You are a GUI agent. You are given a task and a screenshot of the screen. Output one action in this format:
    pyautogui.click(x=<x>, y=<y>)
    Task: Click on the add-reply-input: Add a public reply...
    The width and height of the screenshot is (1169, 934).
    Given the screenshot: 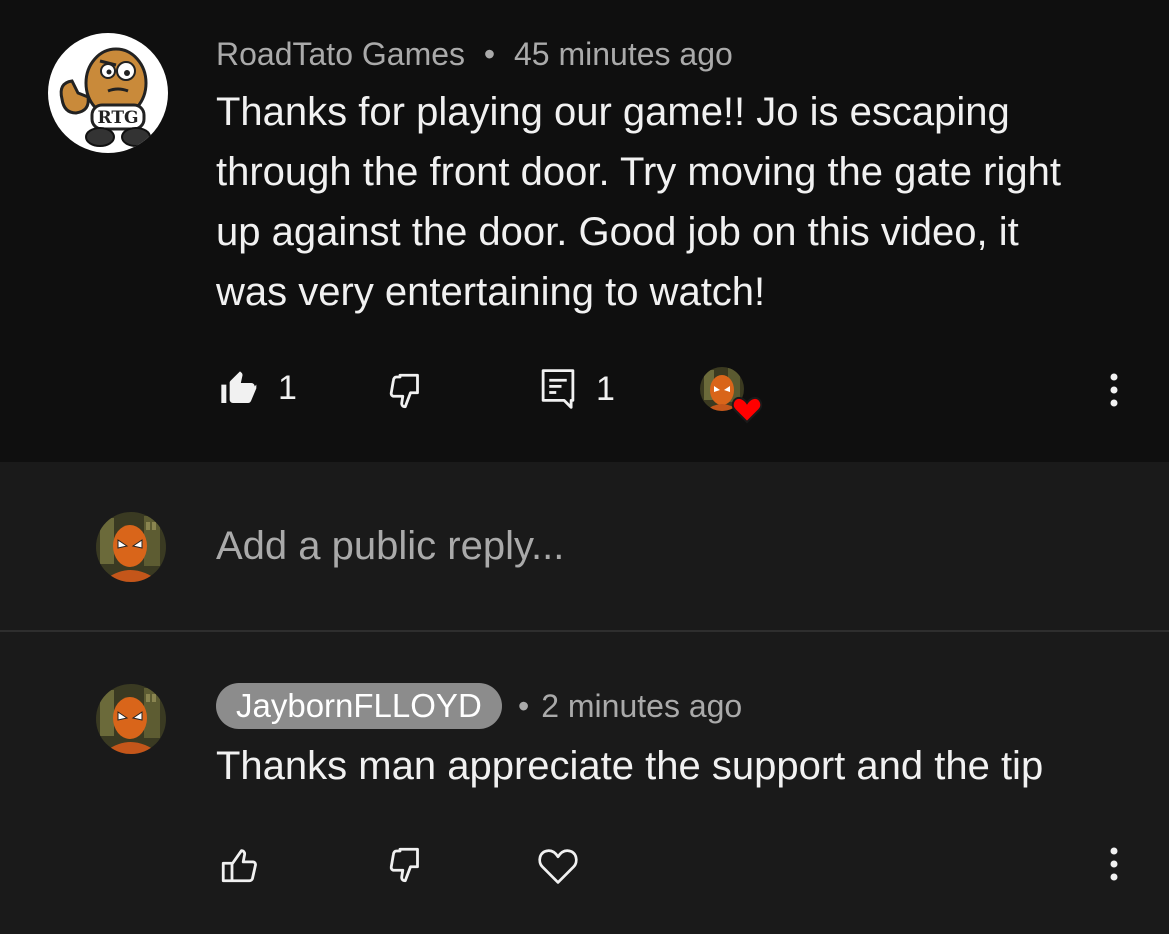 What is the action you would take?
    pyautogui.click(x=390, y=546)
    